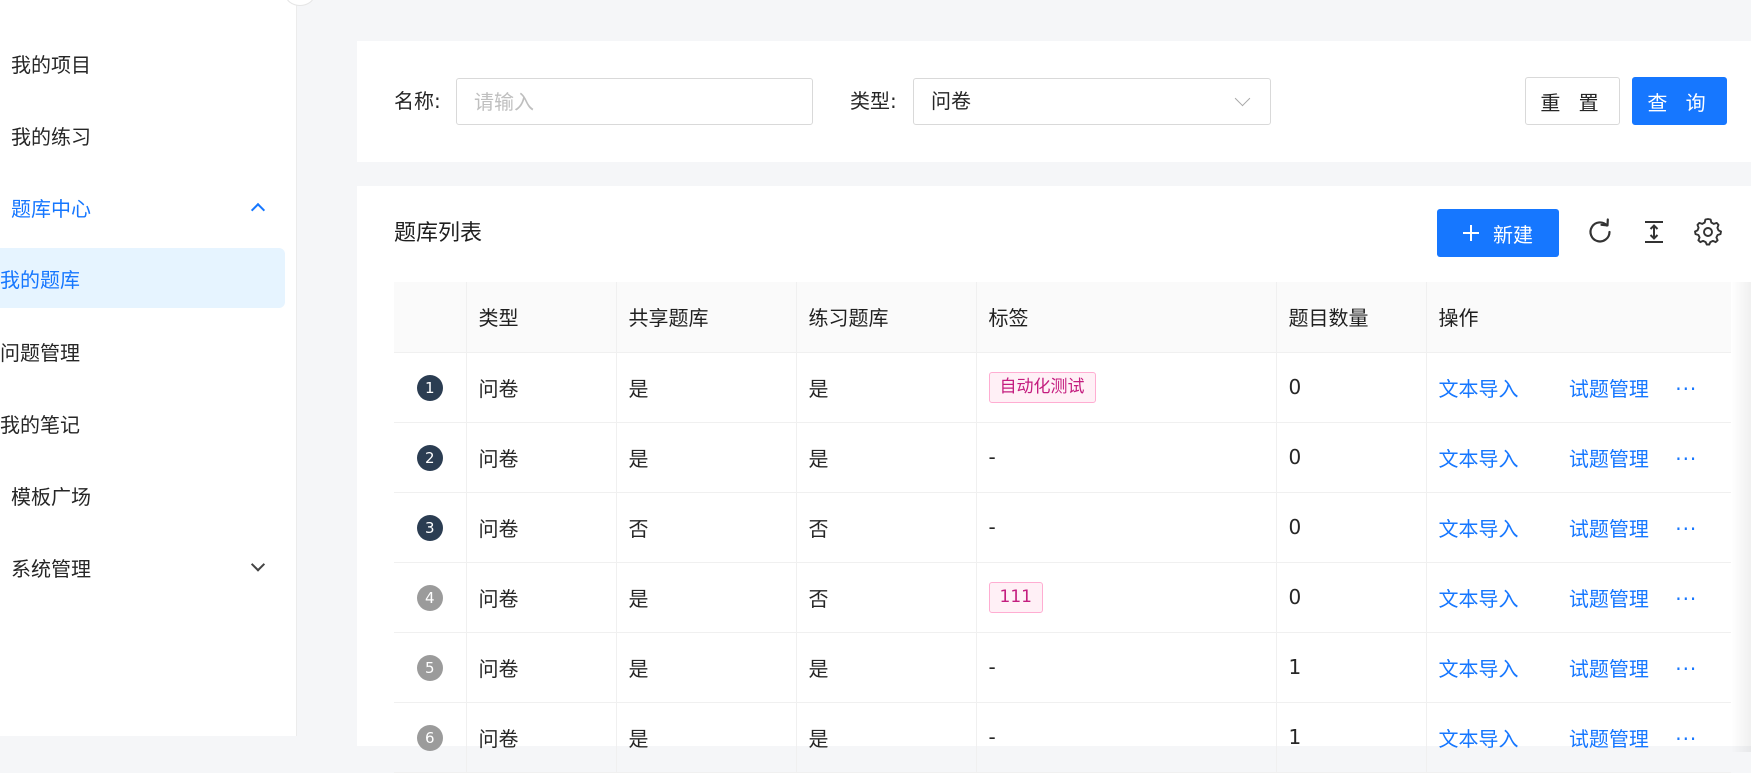 The width and height of the screenshot is (1751, 773). I want to click on cell-index: 2, so click(430, 457).